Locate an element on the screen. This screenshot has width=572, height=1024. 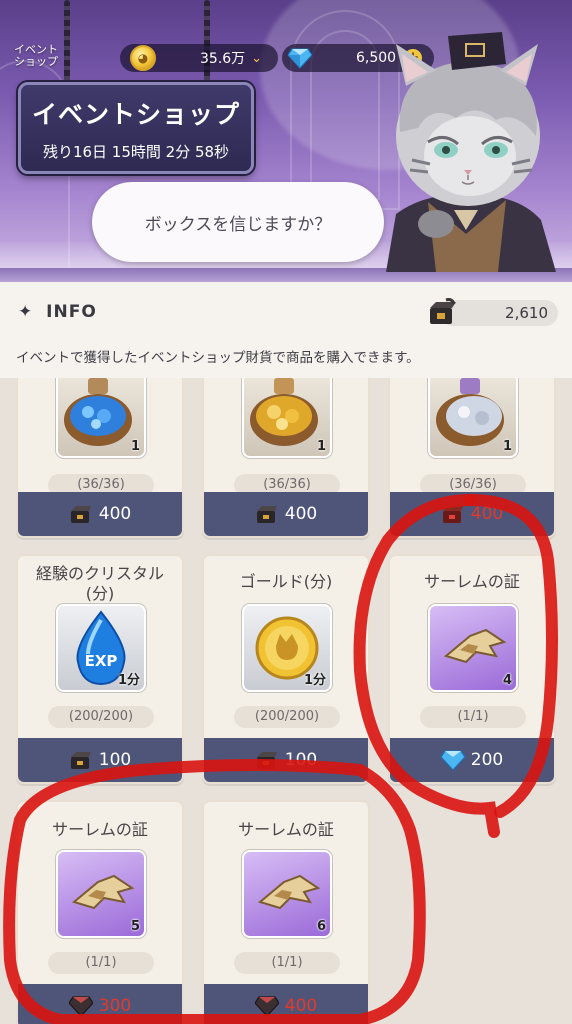
speech-bubble: ボックスを信じますか？ is located at coordinates (238, 222).